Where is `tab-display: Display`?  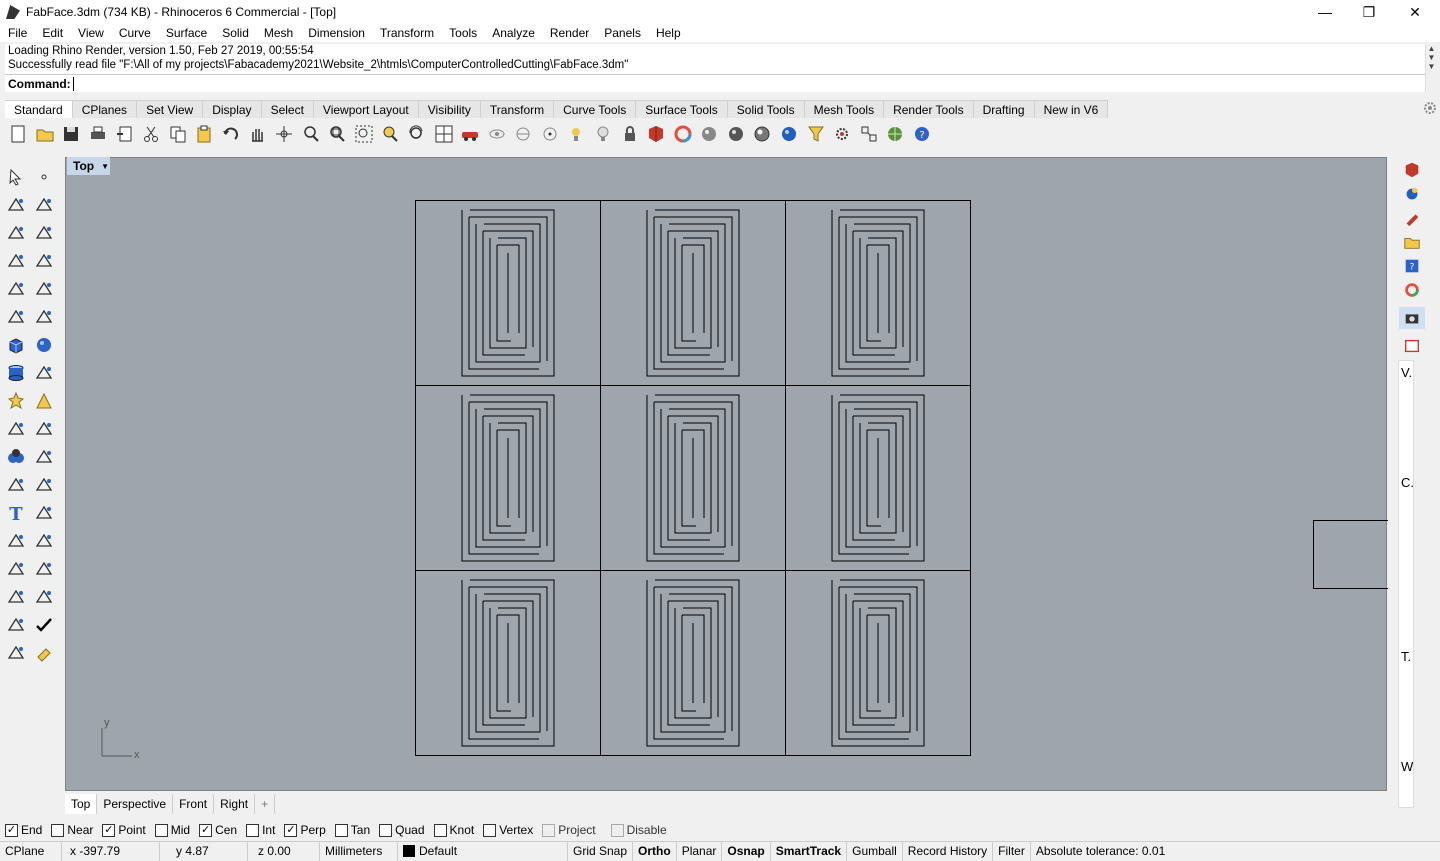
tab-display: Display is located at coordinates (232, 109).